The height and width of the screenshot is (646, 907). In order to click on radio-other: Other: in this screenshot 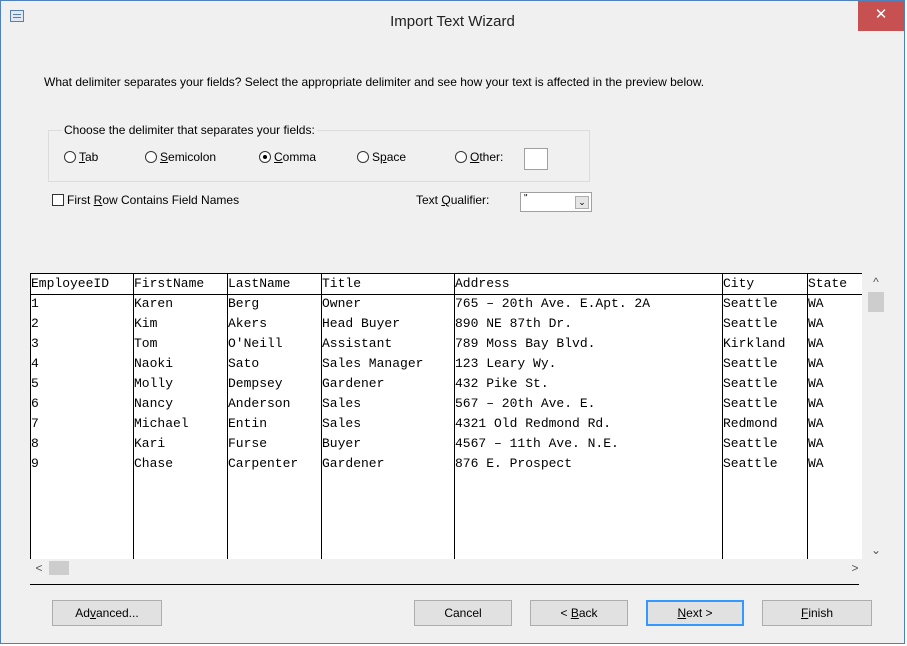, I will do `click(479, 157)`.